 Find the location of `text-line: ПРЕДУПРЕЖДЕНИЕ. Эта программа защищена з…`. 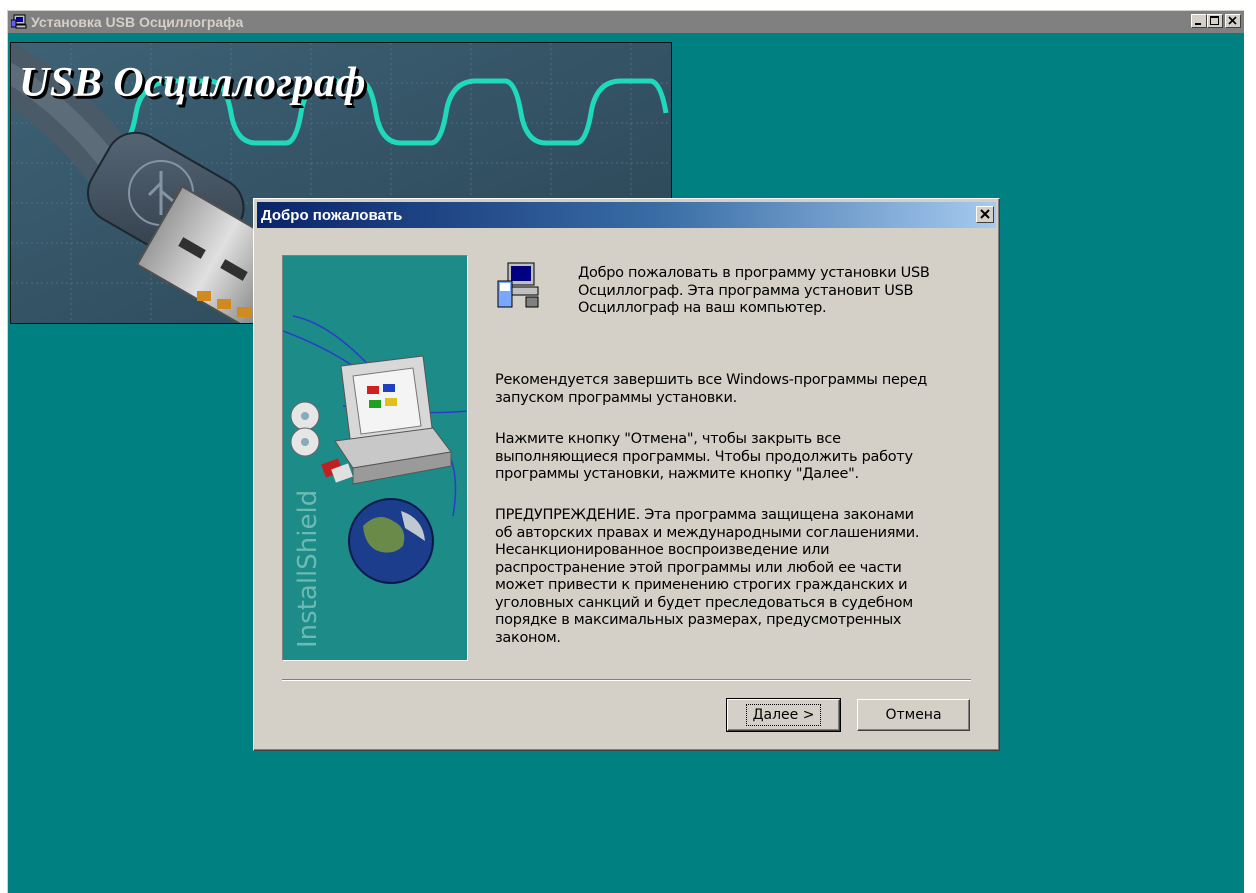

text-line: ПРЕДУПРЕЖДЕНИЕ. Эта программа защищена з… is located at coordinates (704, 515).